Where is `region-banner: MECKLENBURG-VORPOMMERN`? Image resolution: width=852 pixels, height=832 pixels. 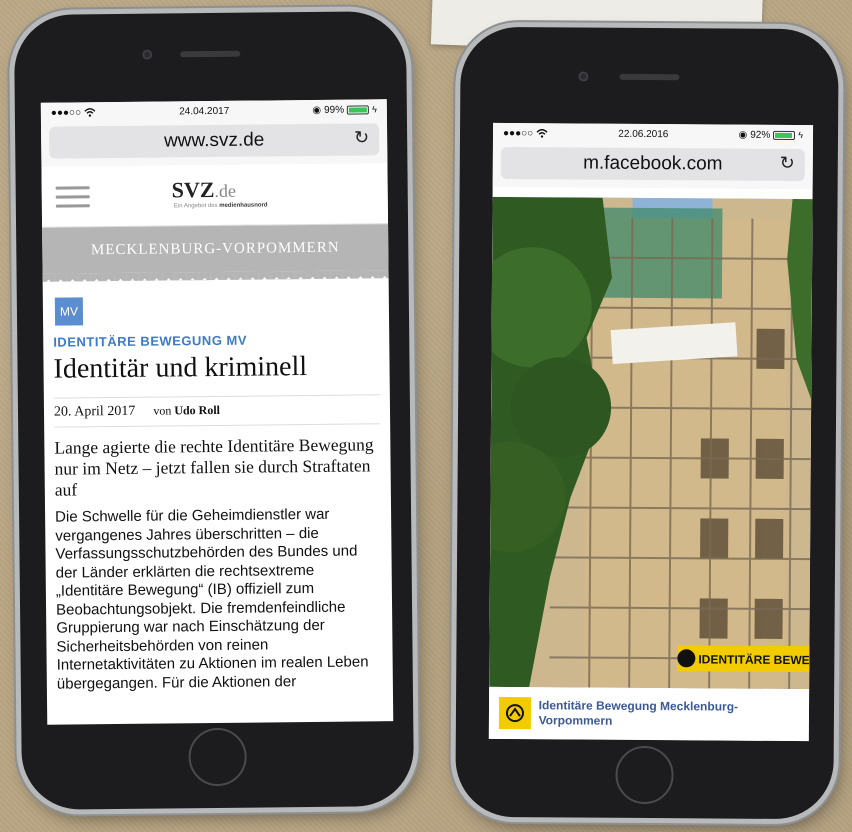
region-banner: MECKLENBURG-VORPOMMERN is located at coordinates (215, 249).